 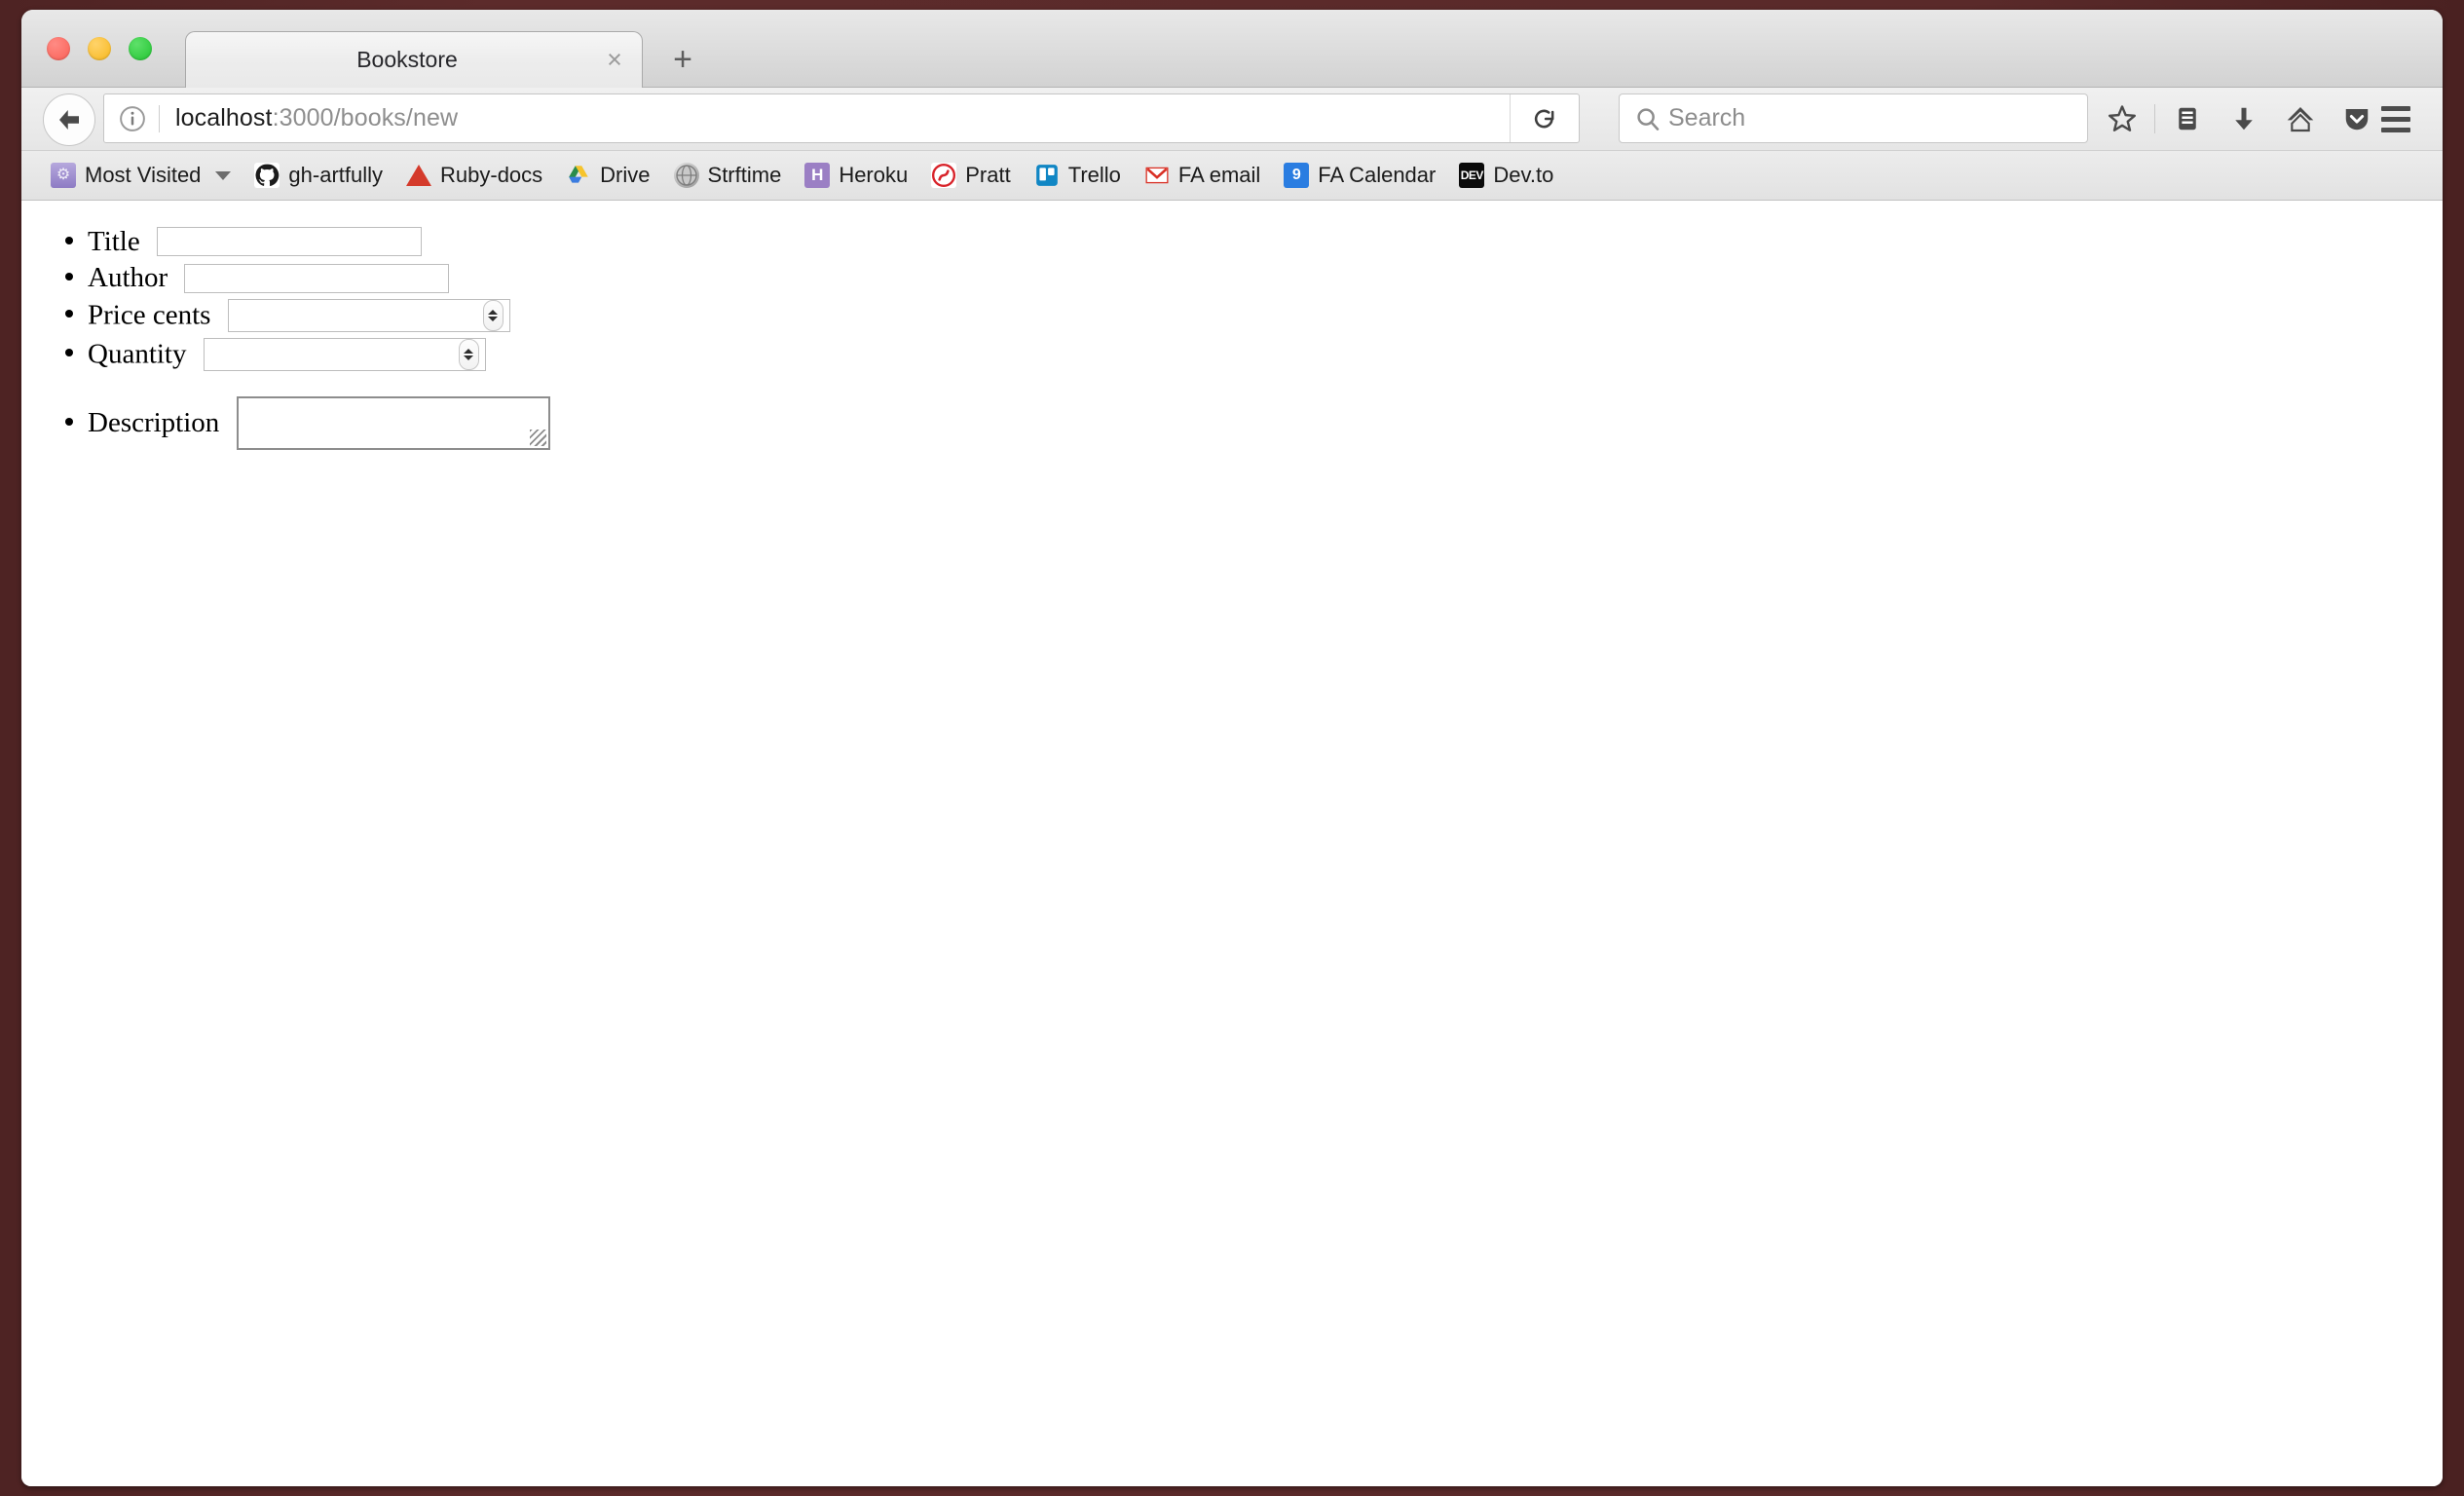 I want to click on bookmark-label: FA Calendar, so click(x=1377, y=175).